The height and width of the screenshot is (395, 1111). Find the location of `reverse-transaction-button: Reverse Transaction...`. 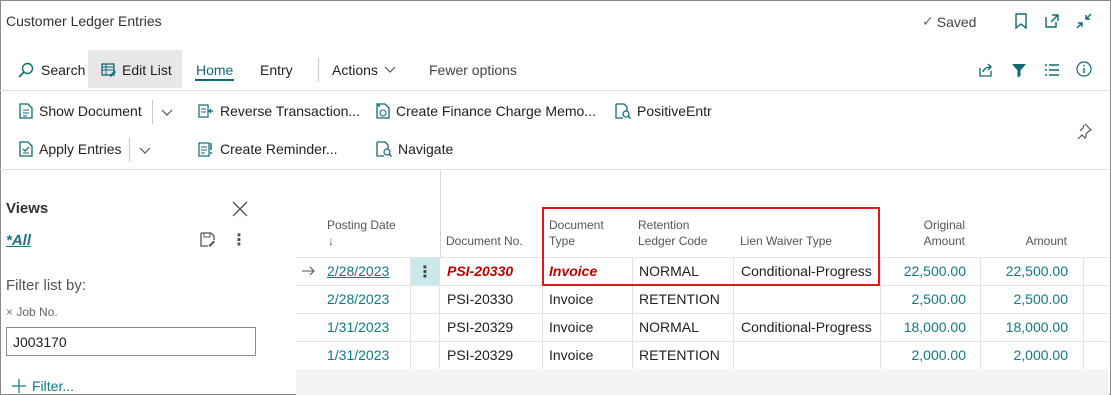

reverse-transaction-button: Reverse Transaction... is located at coordinates (279, 111).